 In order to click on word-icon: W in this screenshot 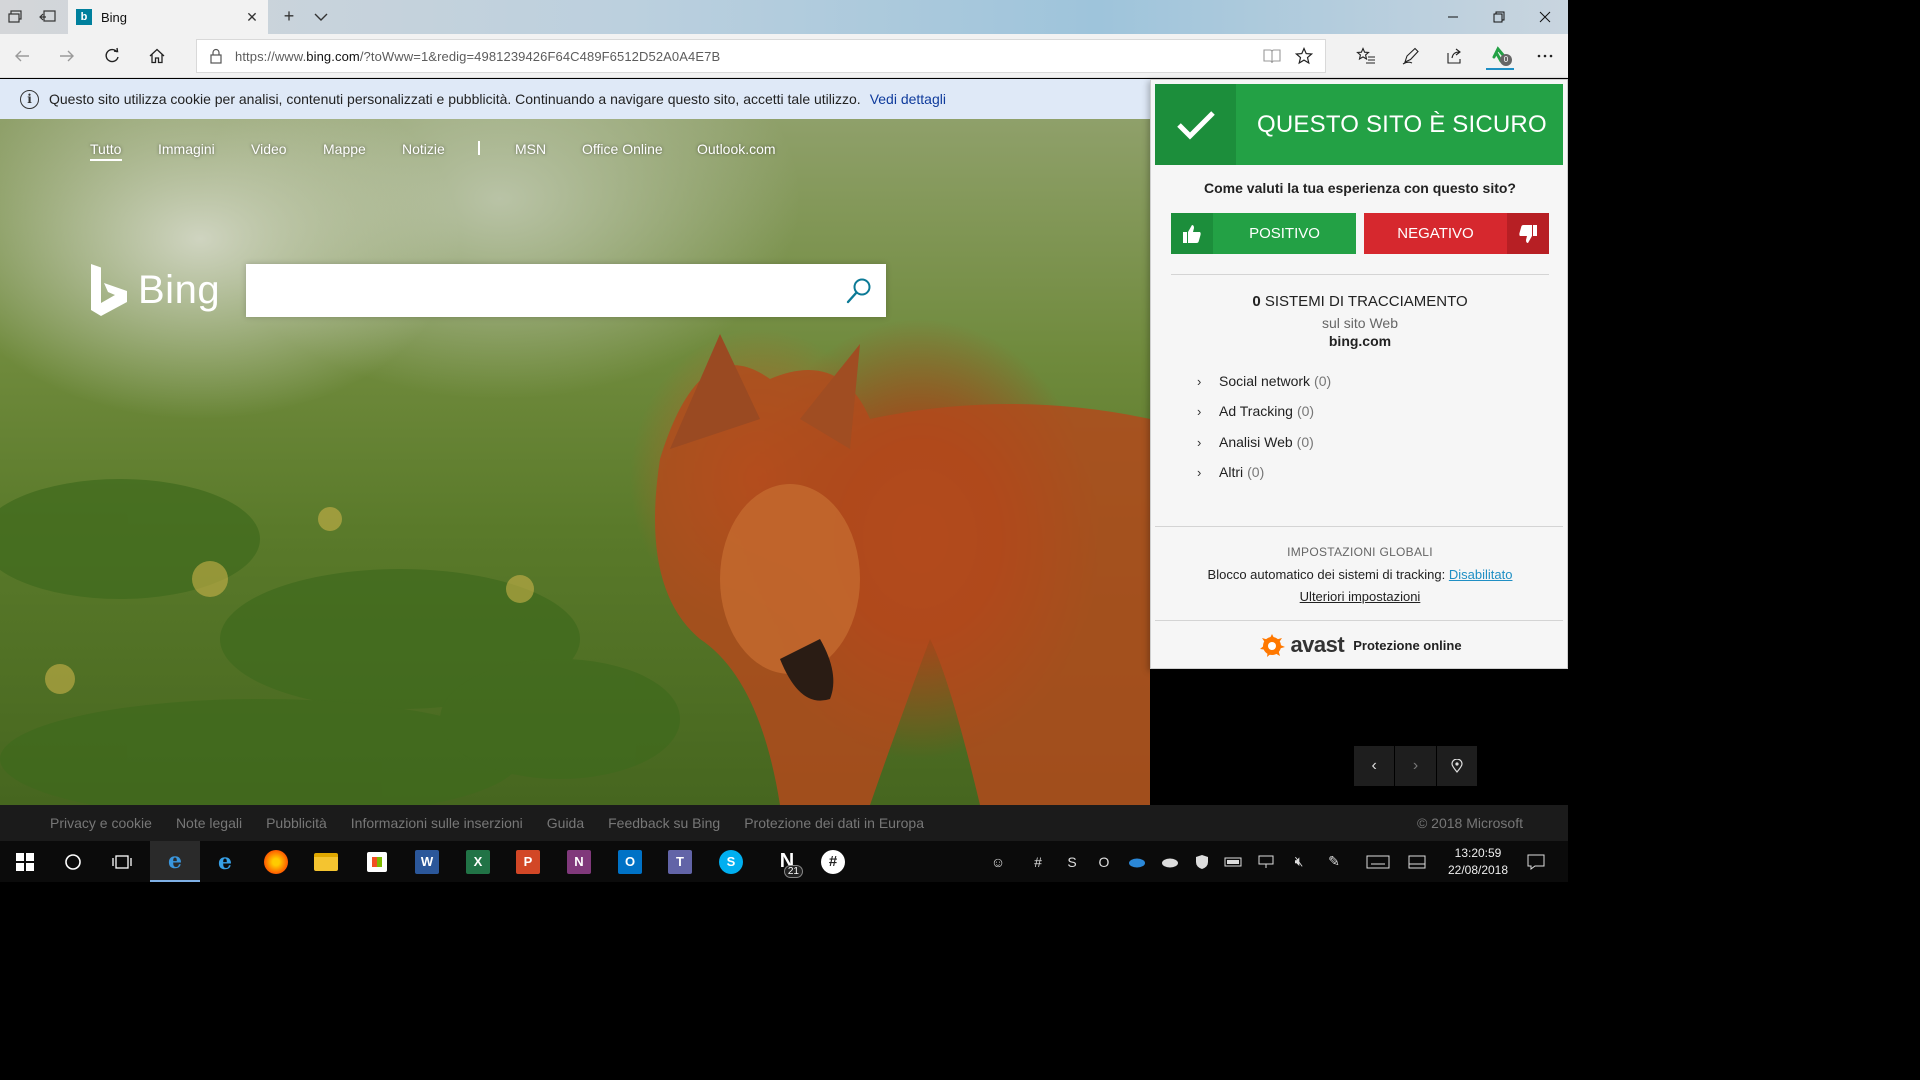, I will do `click(427, 861)`.